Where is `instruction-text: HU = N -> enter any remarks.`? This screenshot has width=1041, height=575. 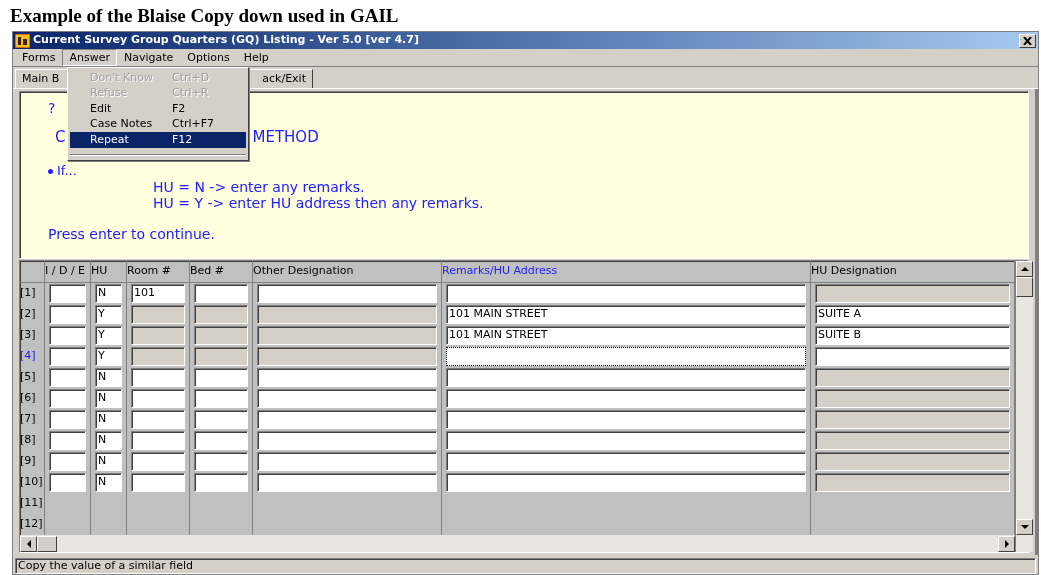
instruction-text: HU = N -> enter any remarks. is located at coordinates (259, 187).